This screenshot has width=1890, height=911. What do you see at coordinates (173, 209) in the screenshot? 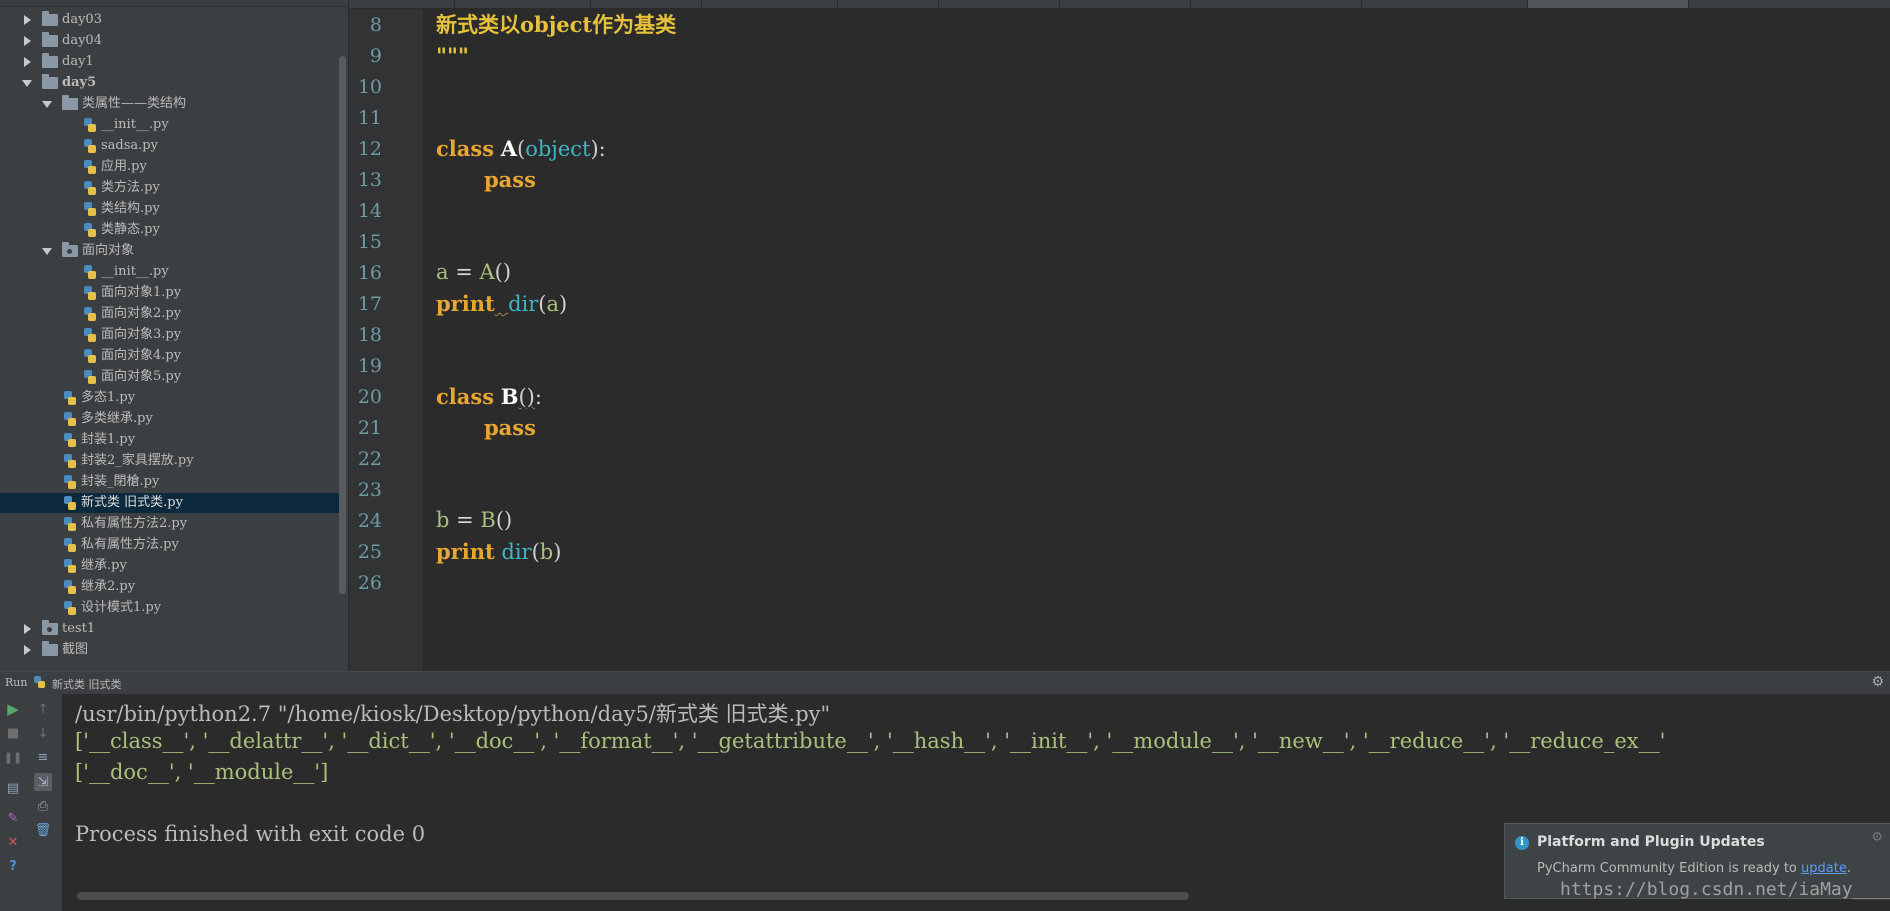
I see `tree-file-item: 类结构.py` at bounding box center [173, 209].